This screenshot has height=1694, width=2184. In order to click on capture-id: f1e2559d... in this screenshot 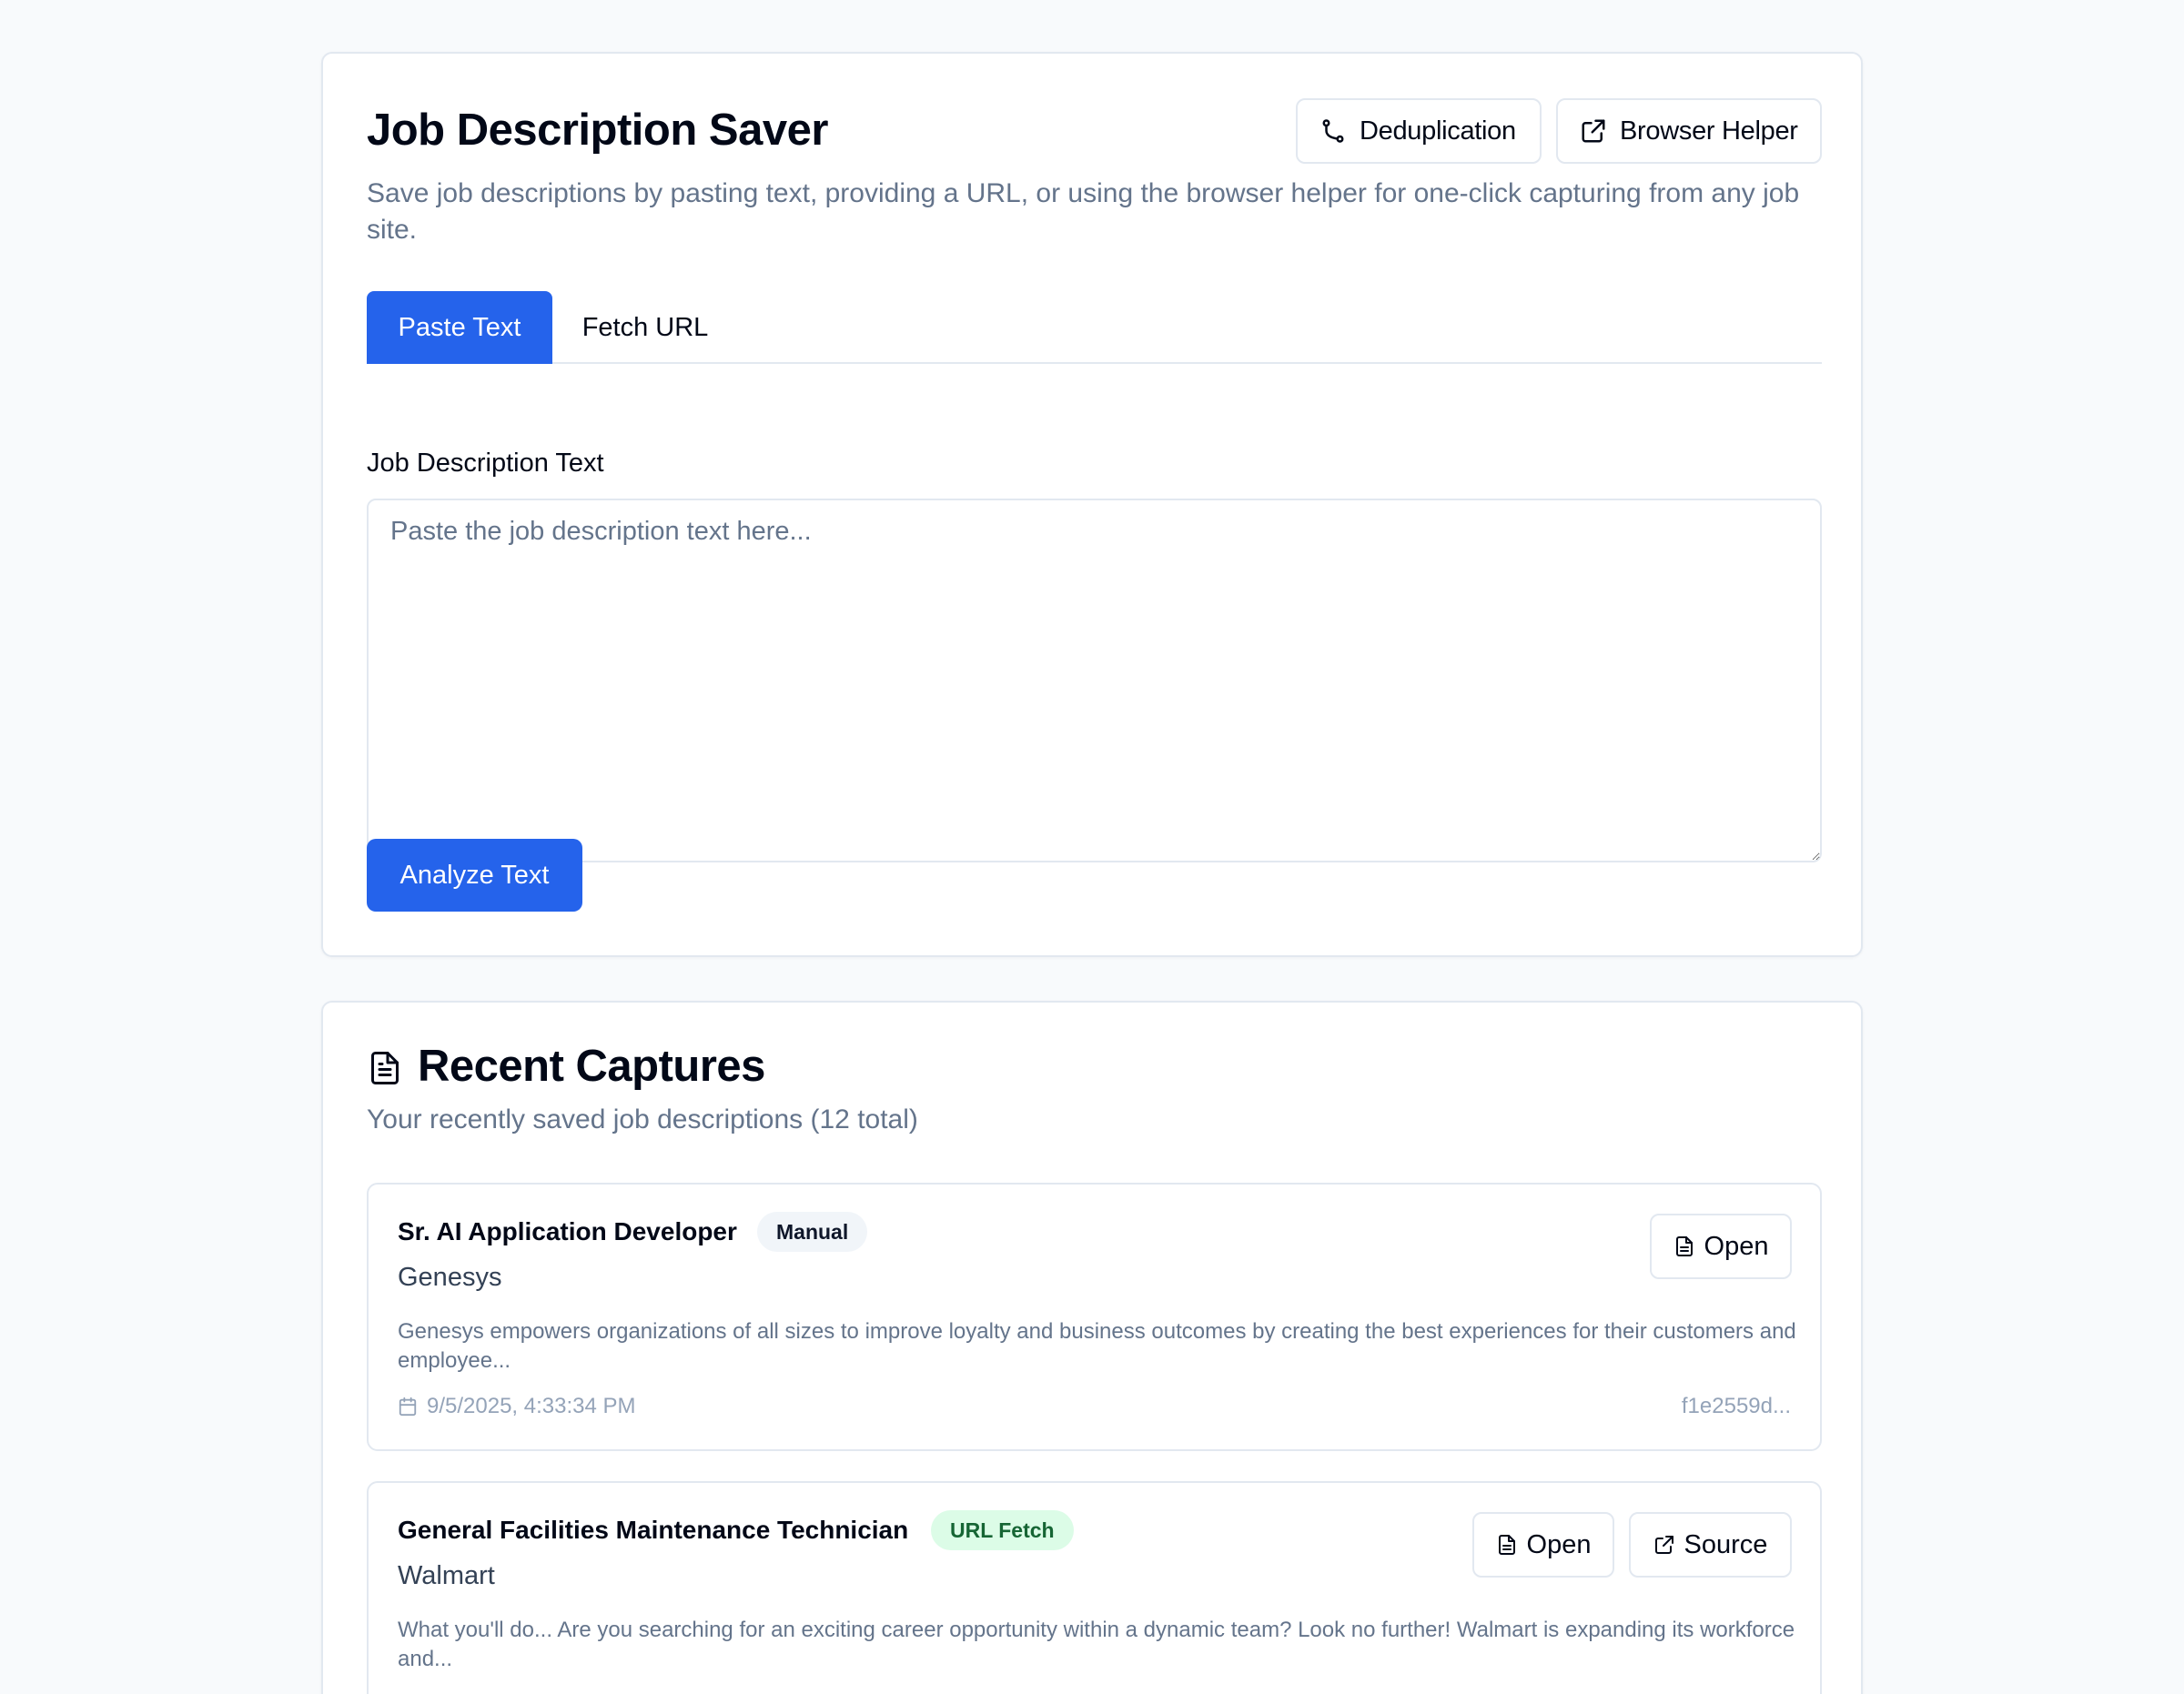, I will do `click(1736, 1406)`.